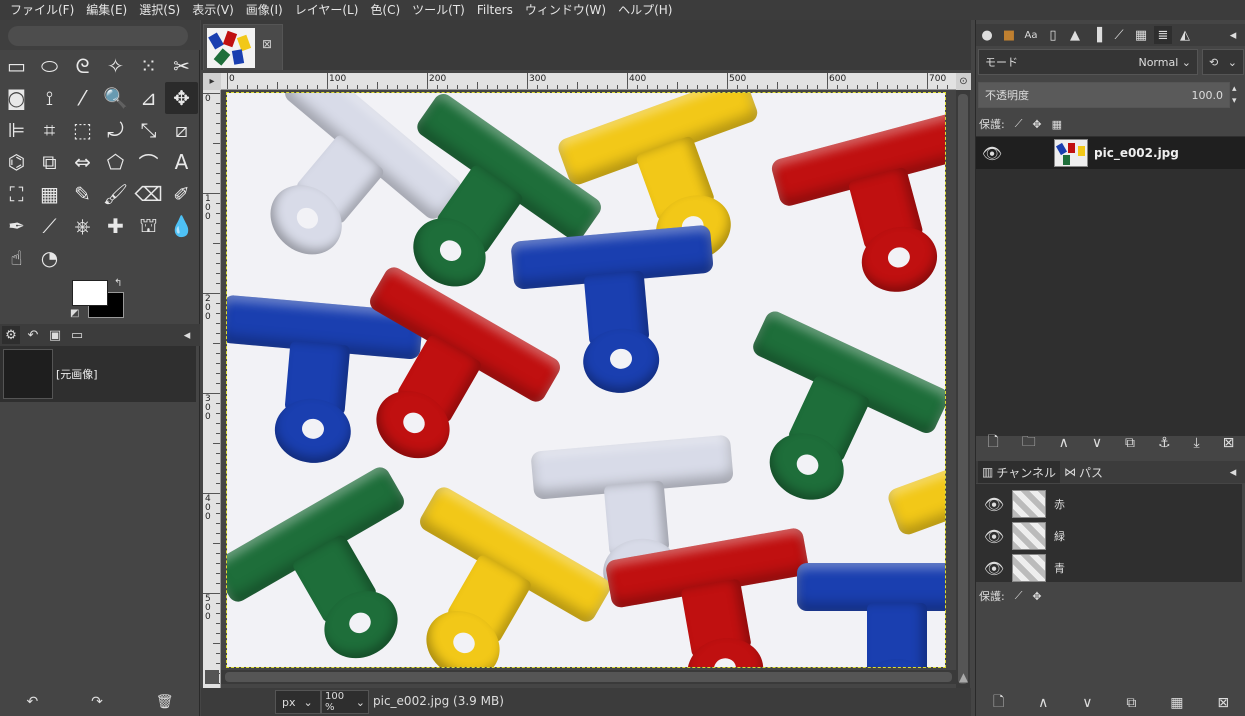  What do you see at coordinates (148, 226) in the screenshot?
I see `perspective-clone-tool-icon: ⛫` at bounding box center [148, 226].